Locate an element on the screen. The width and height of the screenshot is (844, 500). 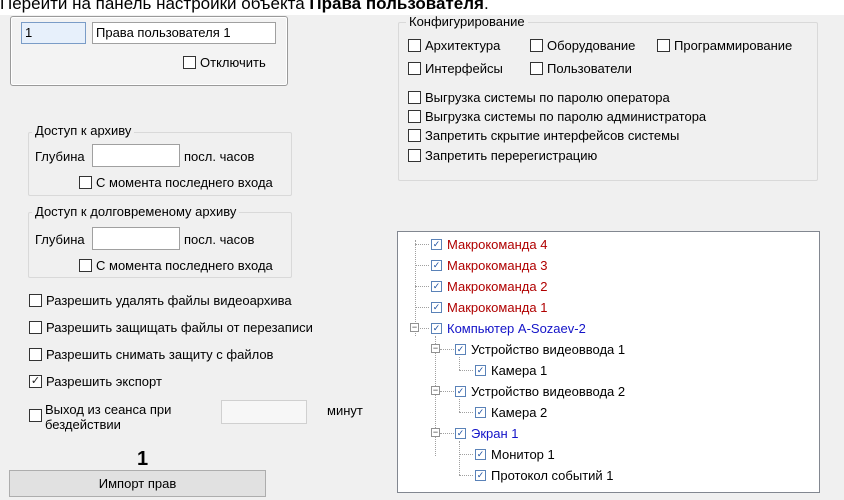
permission-protect-files-checkbox: Разрешить защищать файлы от перезаписи is located at coordinates (171, 327).